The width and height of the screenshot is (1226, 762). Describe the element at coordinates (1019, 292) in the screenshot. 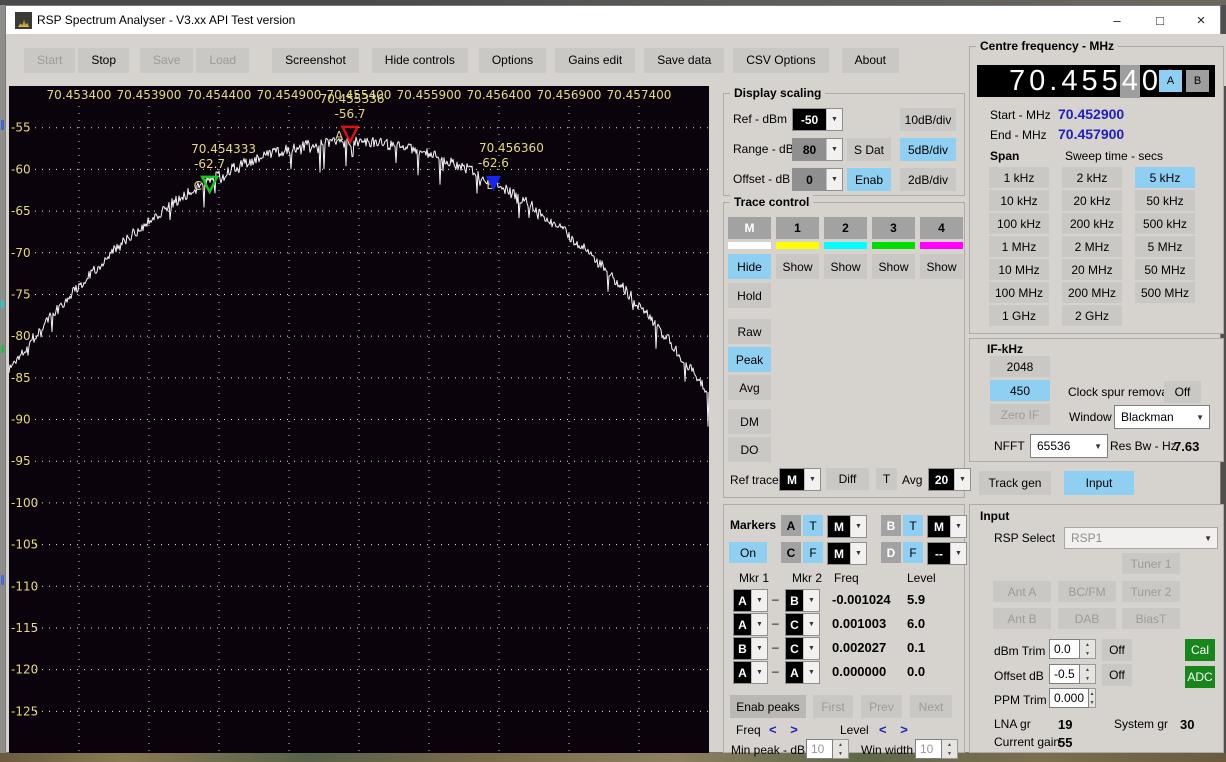

I see `span-100-mhz-button: 100 MHz` at that location.